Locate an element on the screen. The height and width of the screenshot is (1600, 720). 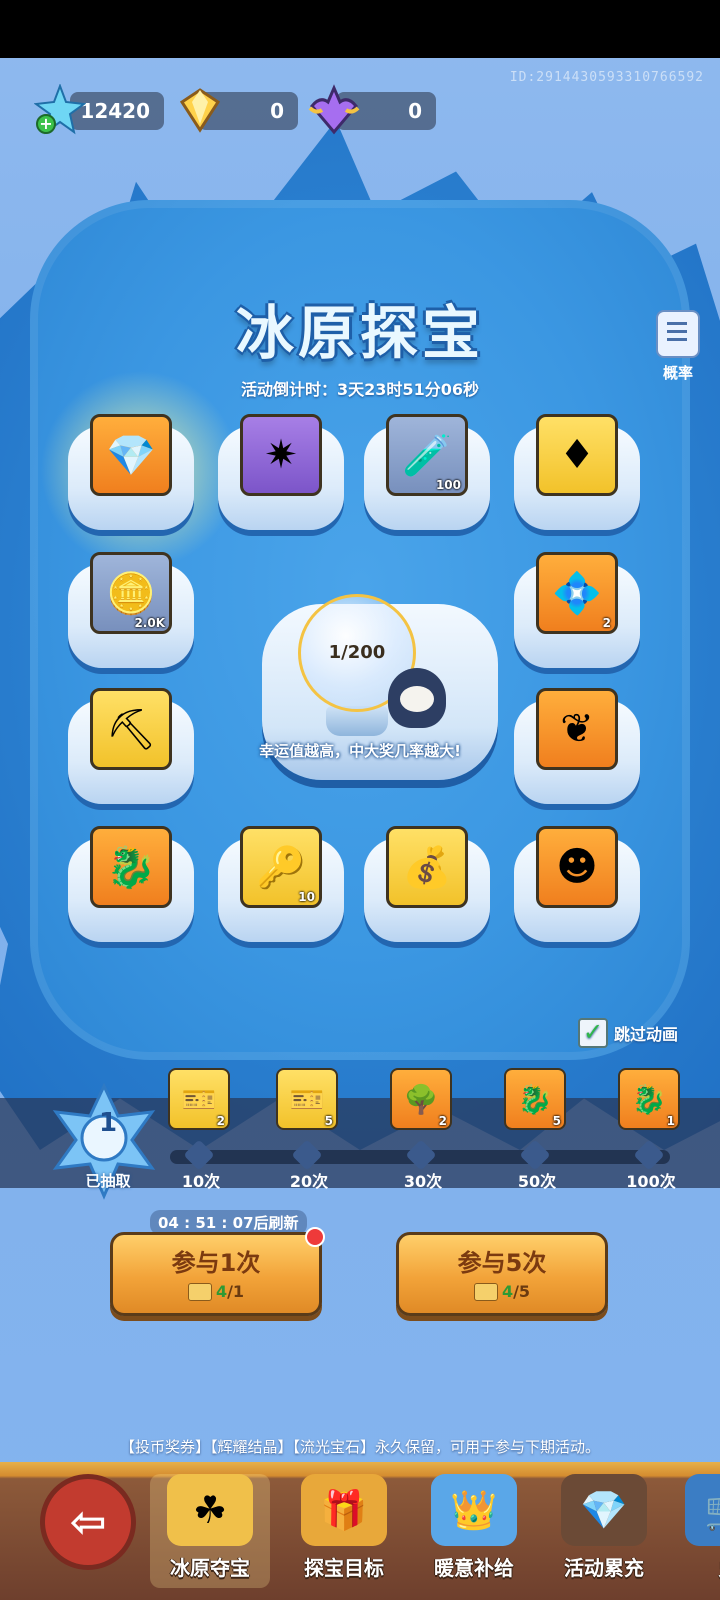
draw-five-need: /5 is located at coordinates (522, 1291).